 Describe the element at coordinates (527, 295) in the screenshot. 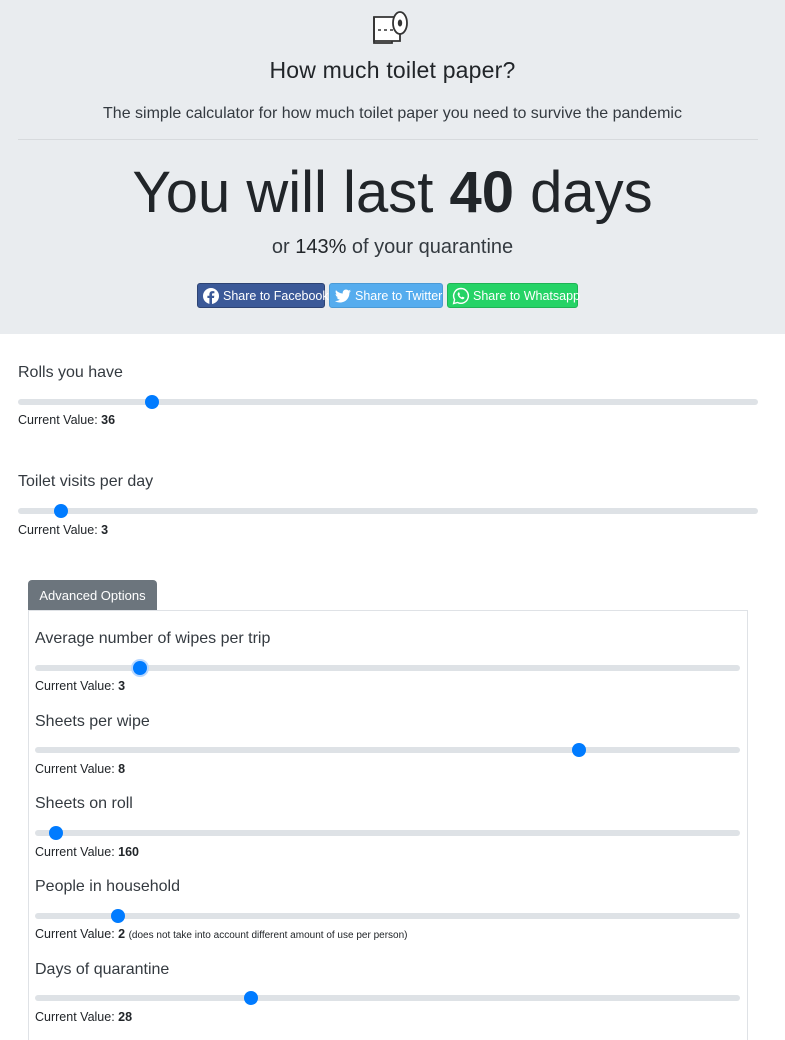

I see `share-whatsapp-label: Share to Whatsapp` at that location.